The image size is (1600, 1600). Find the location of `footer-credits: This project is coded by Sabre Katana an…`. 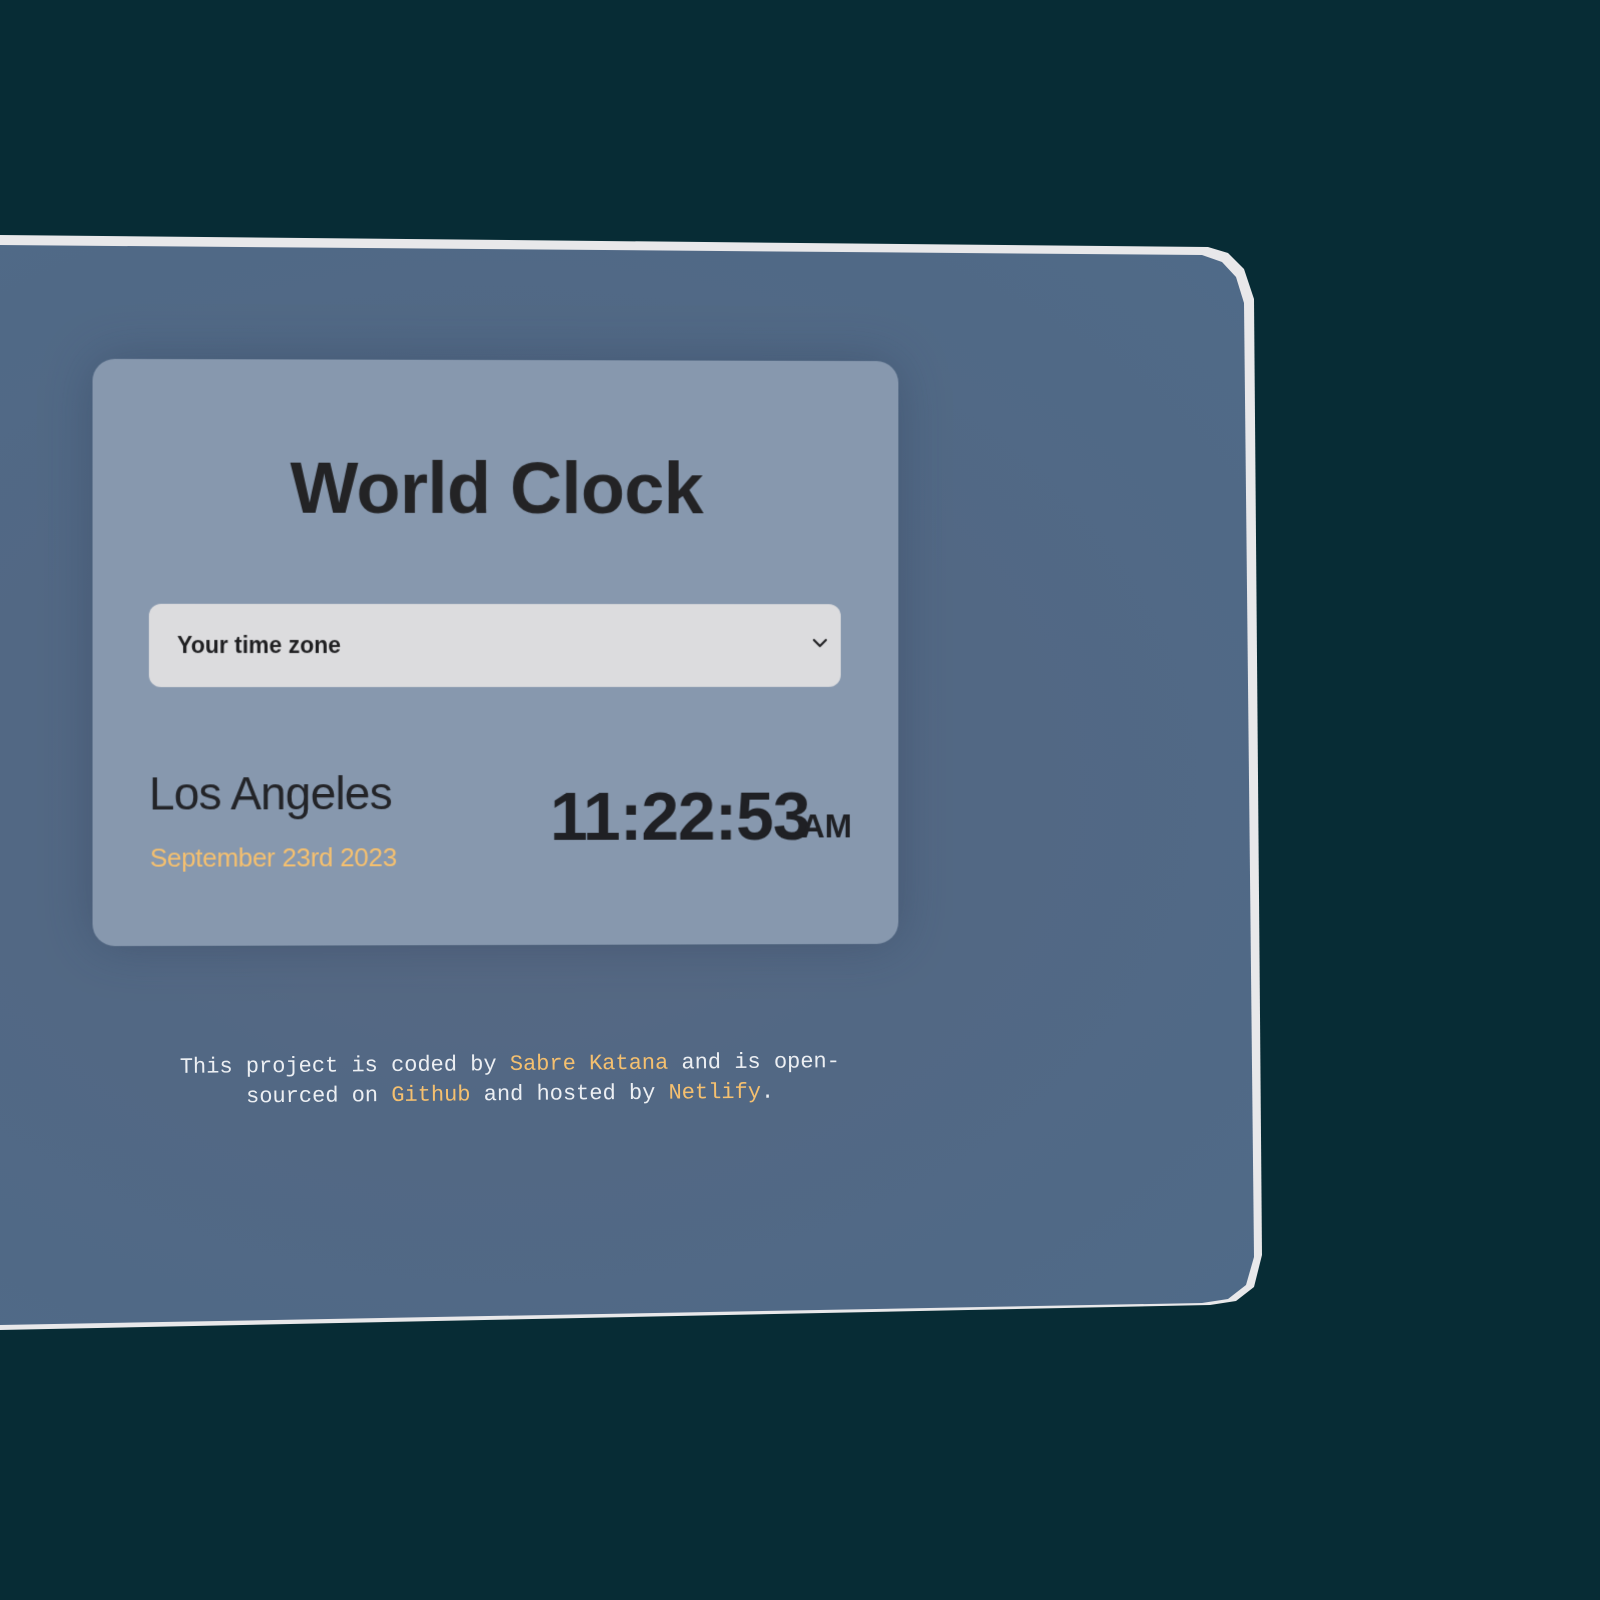

footer-credits: This project is coded by Sabre Katana an… is located at coordinates (510, 1080).